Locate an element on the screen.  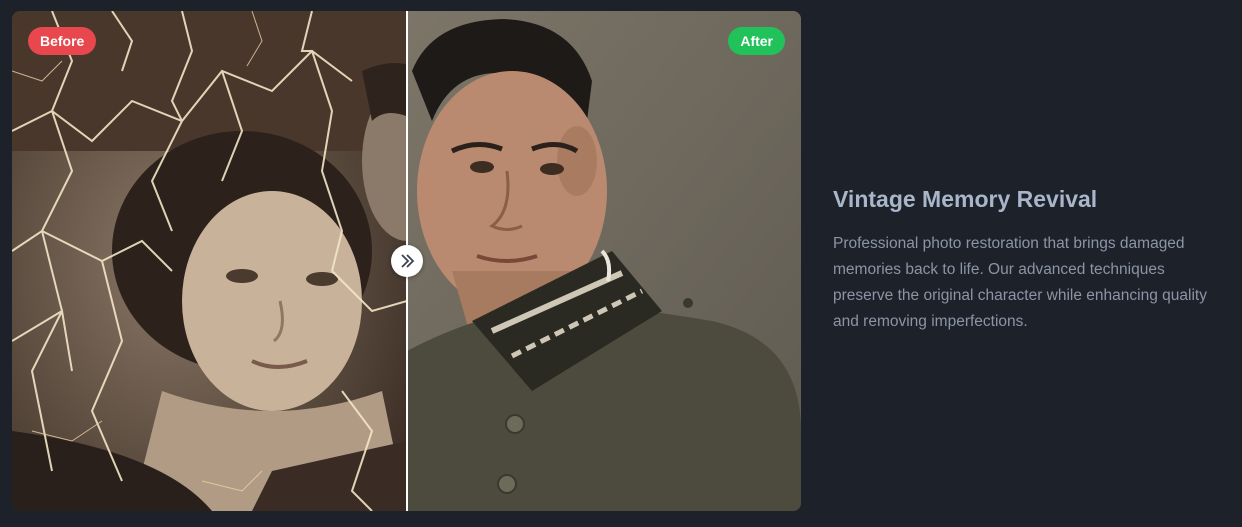
after-badge: After is located at coordinates (756, 41).